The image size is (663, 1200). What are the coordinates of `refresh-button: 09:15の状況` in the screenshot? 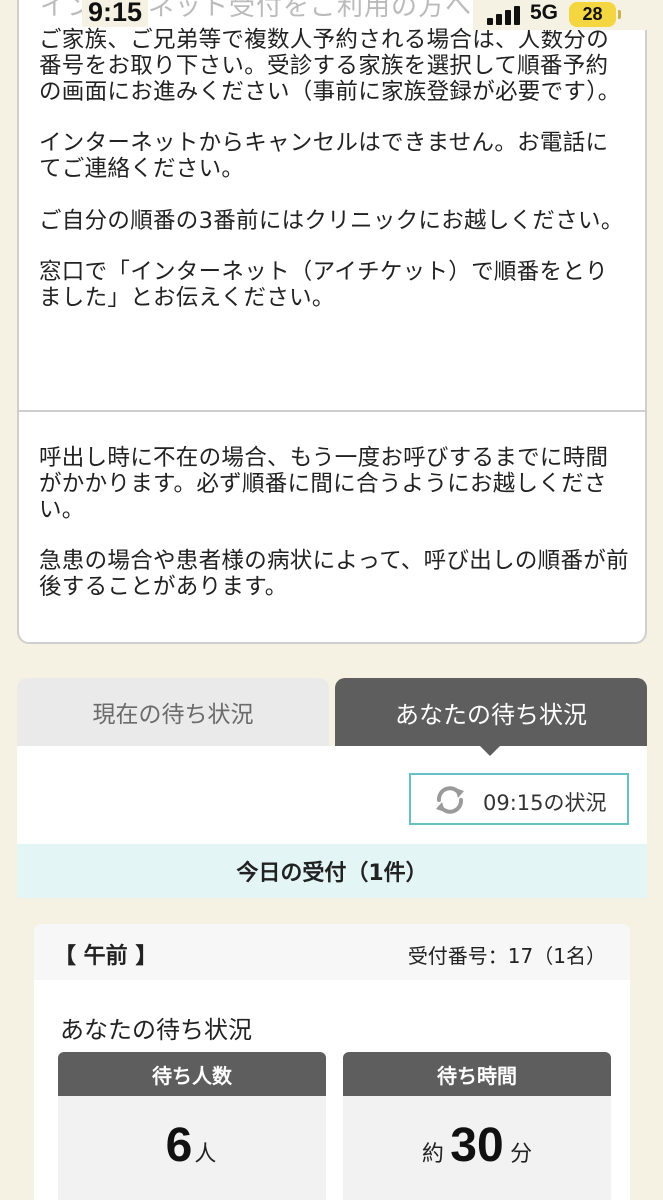 It's located at (519, 799).